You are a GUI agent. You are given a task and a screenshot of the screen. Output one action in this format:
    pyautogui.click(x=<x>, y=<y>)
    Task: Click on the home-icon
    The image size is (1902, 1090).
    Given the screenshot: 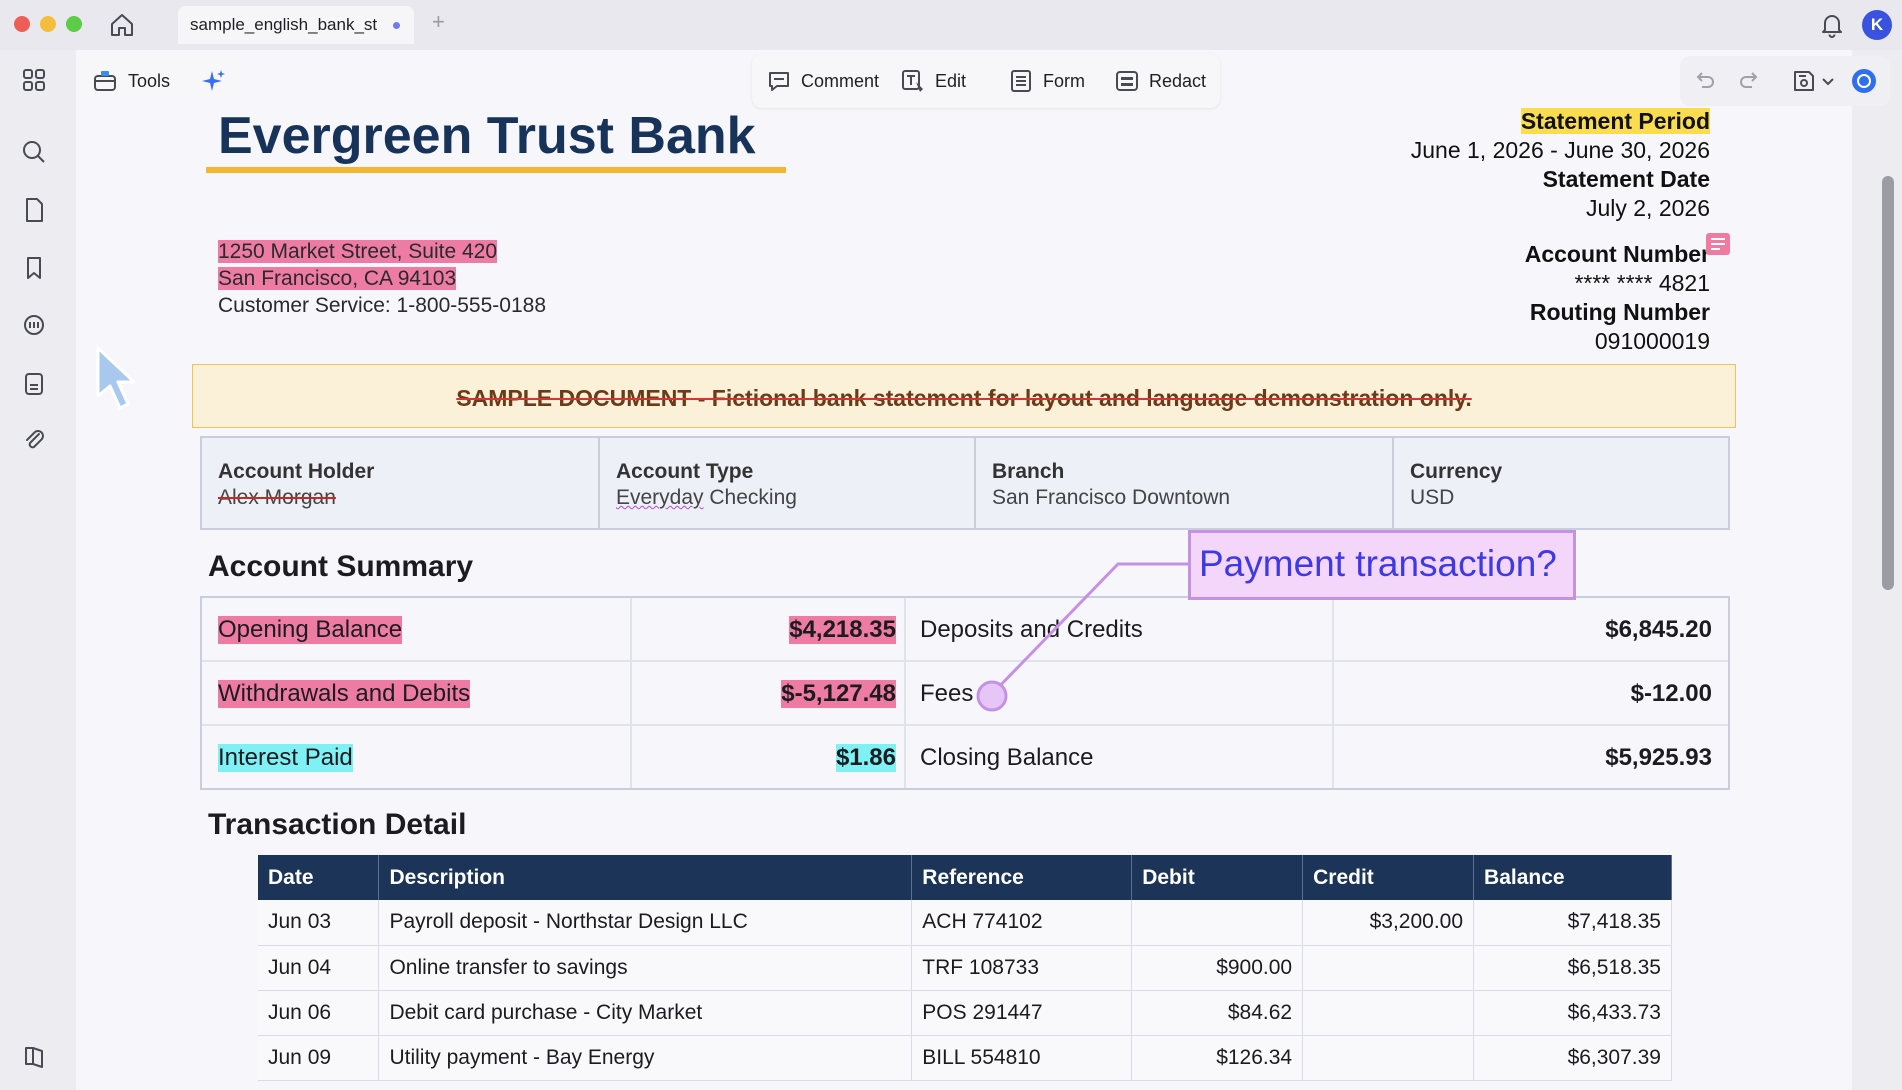 What is the action you would take?
    pyautogui.click(x=122, y=25)
    